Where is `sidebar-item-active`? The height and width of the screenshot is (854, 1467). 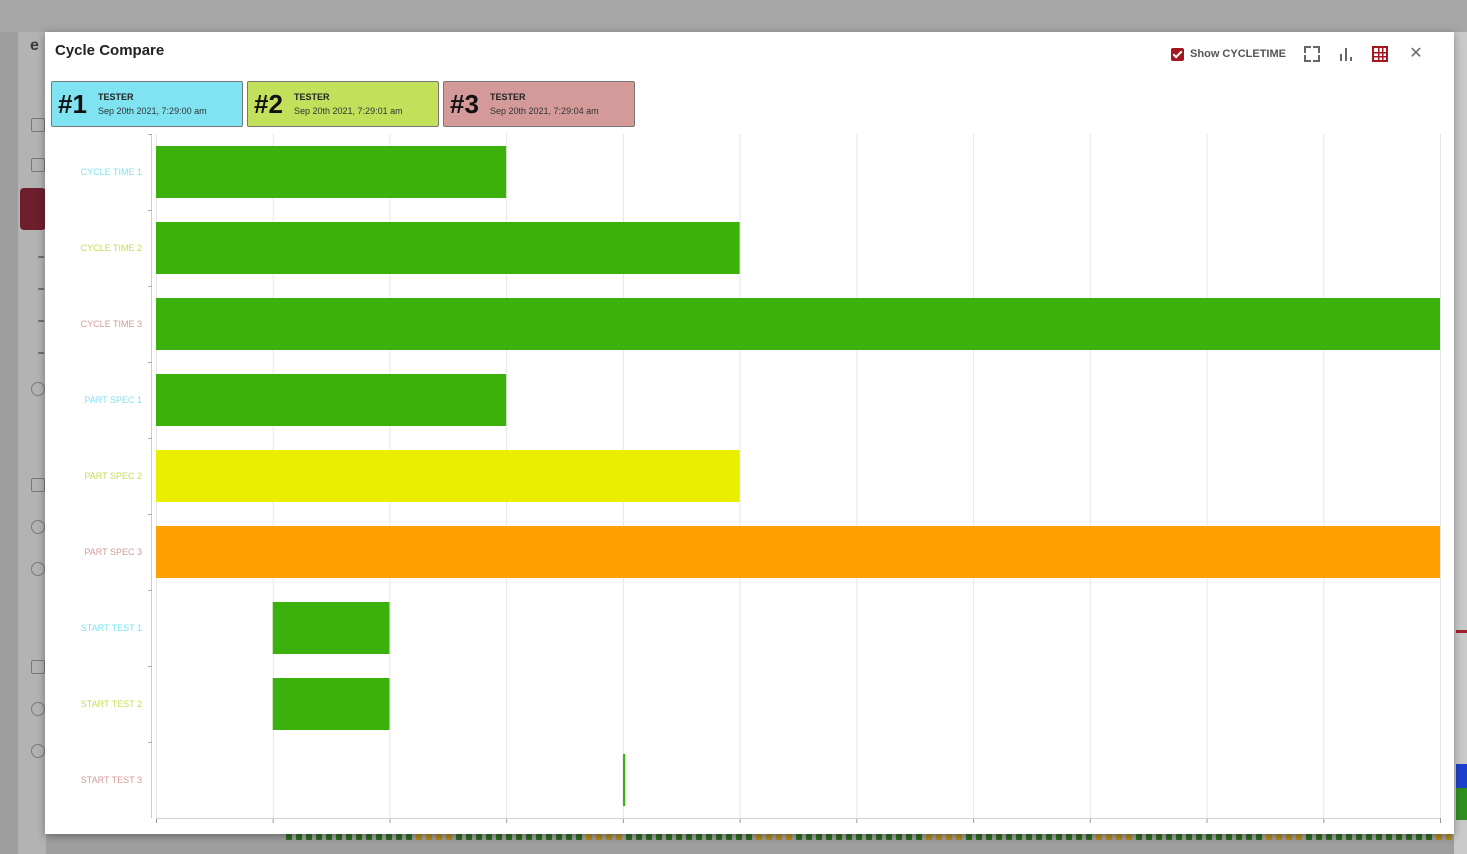 sidebar-item-active is located at coordinates (33, 209).